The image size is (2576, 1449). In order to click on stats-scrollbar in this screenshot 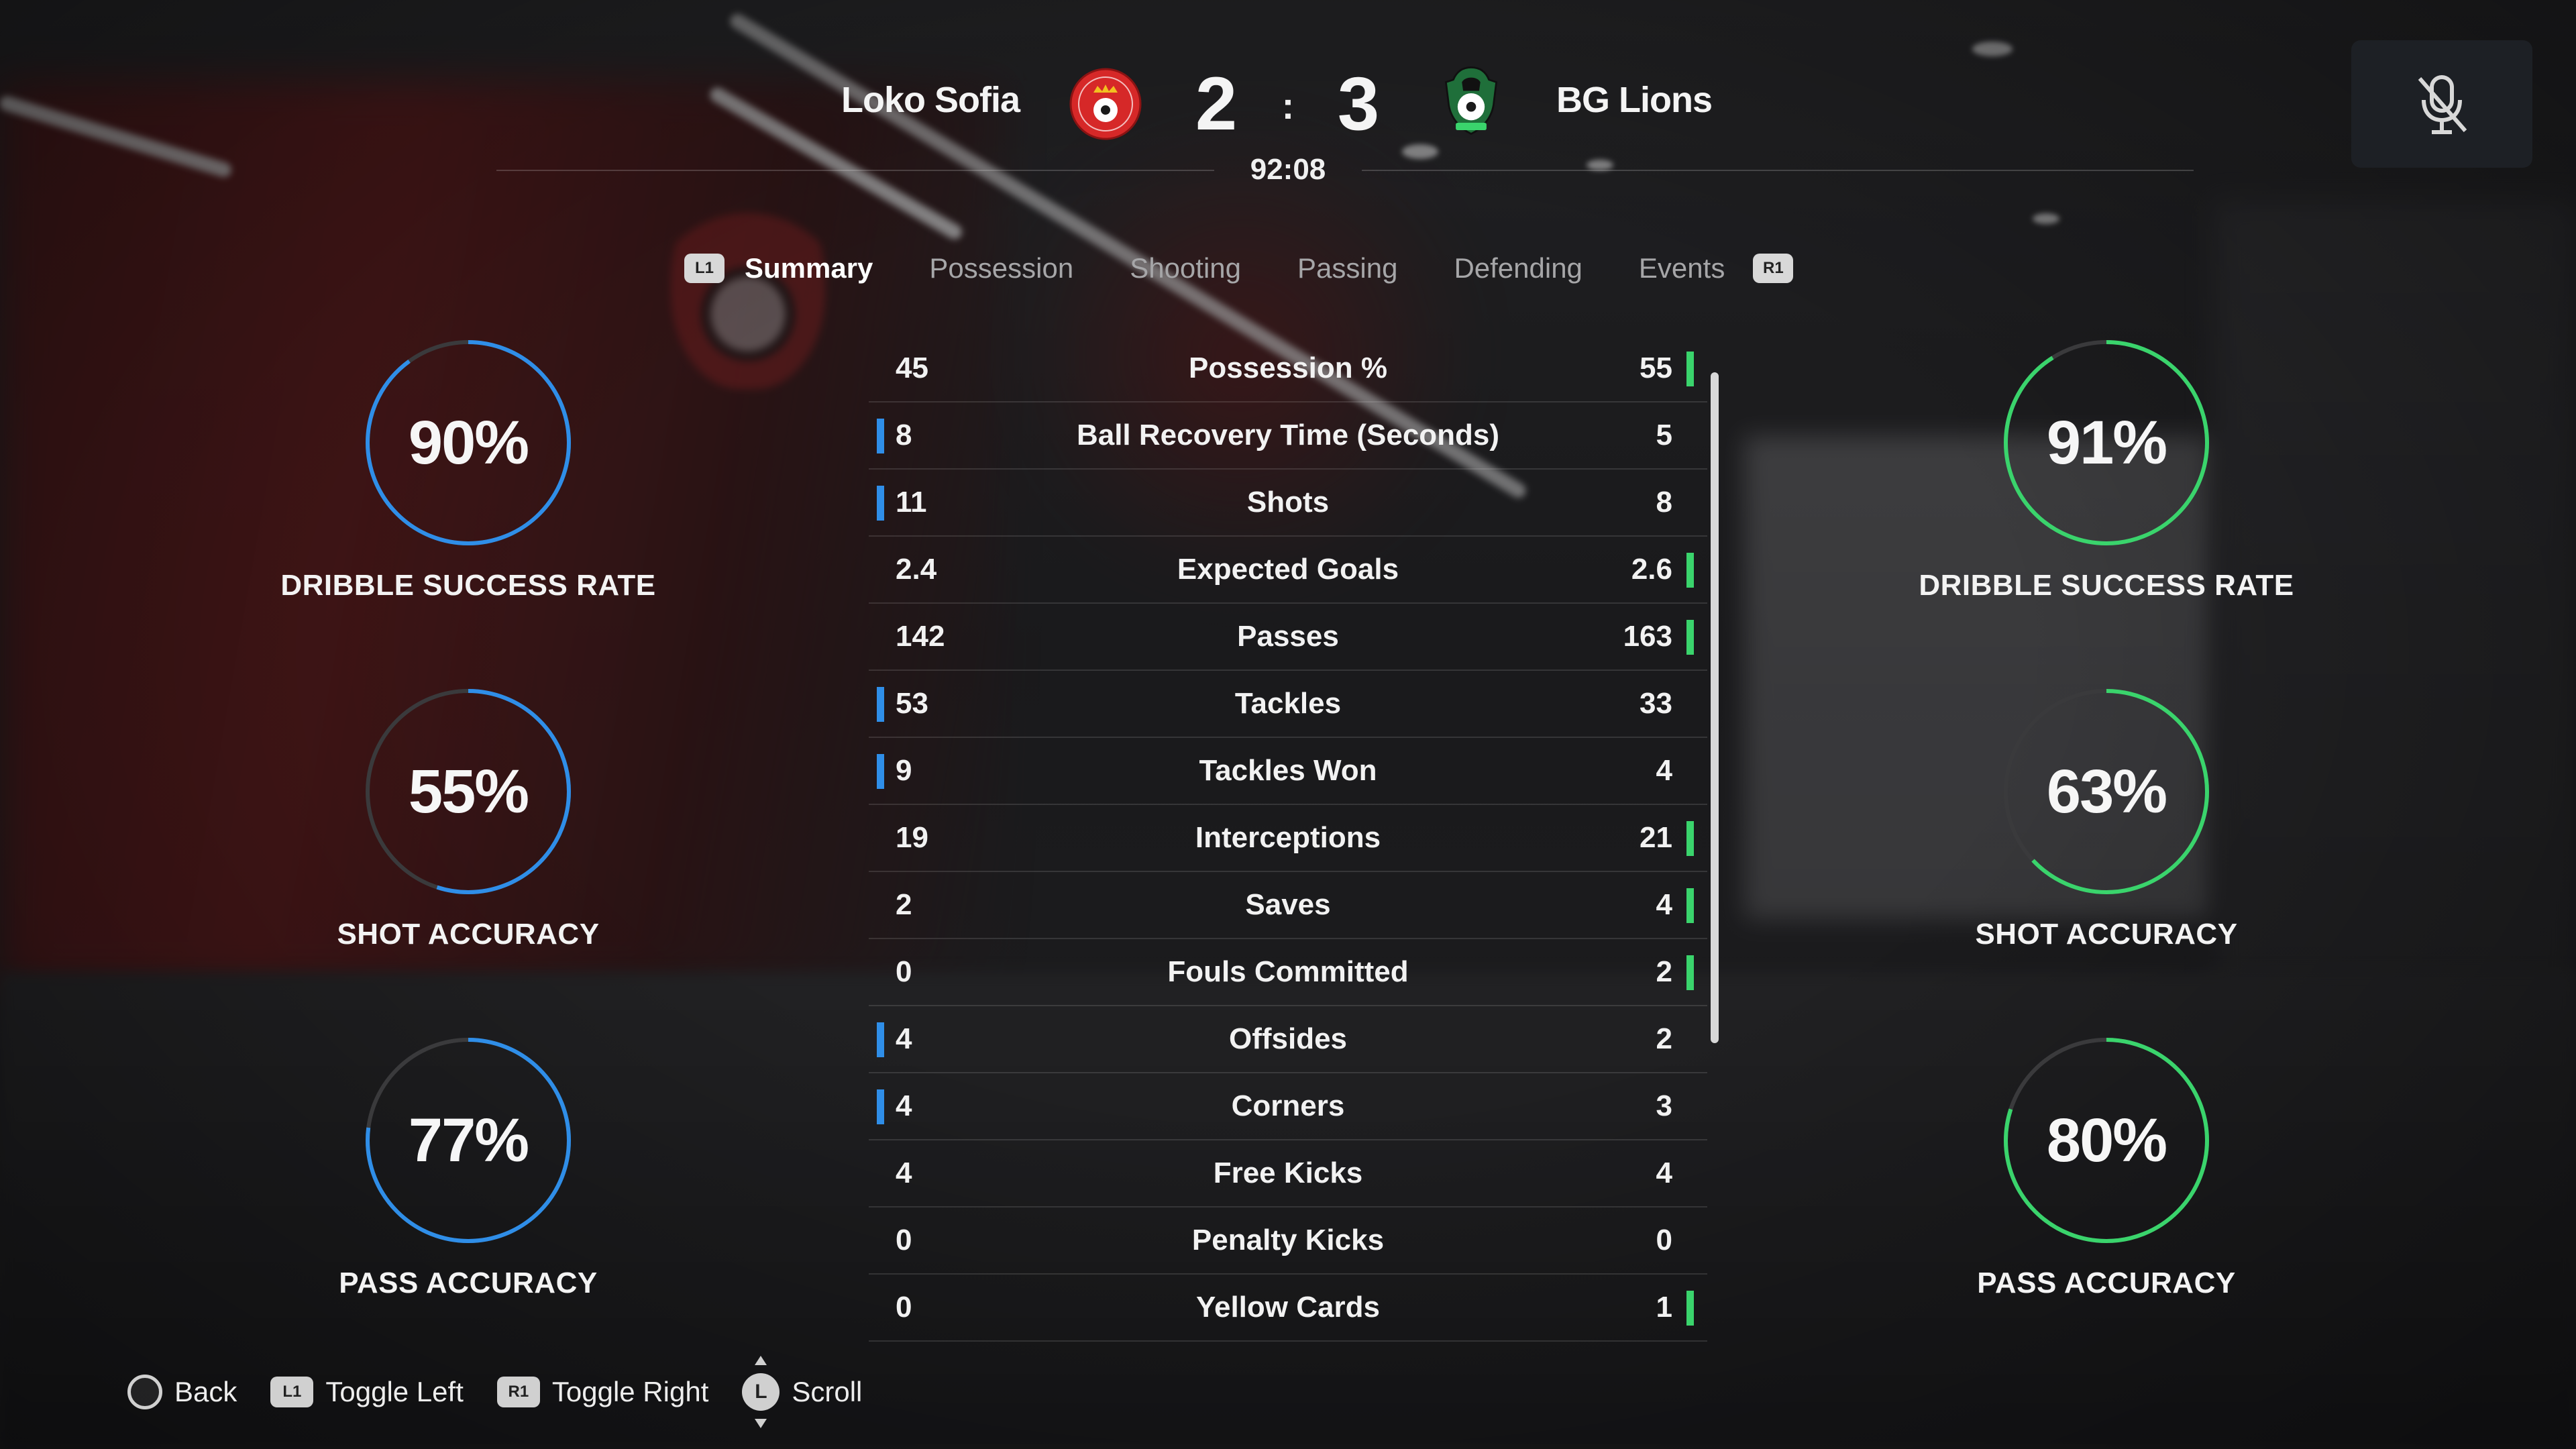, I will do `click(1715, 707)`.